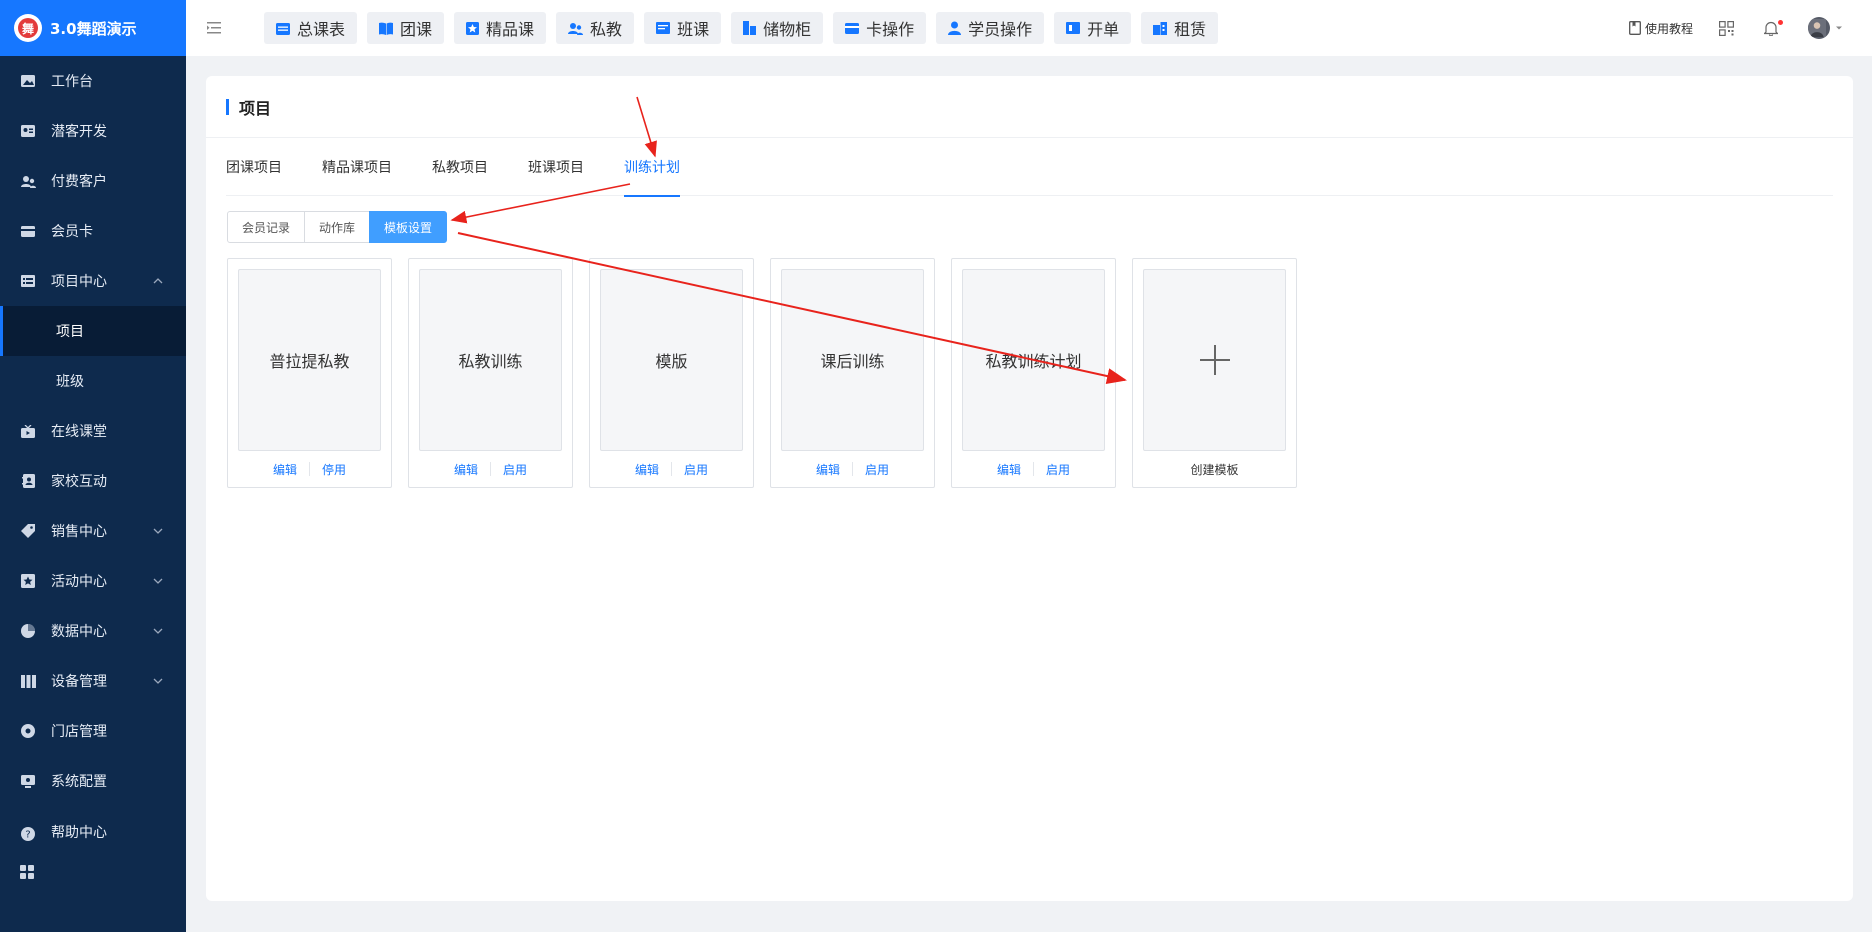 The height and width of the screenshot is (932, 1872). Describe the element at coordinates (254, 167) in the screenshot. I see `tab-group-projects: 团课项目` at that location.